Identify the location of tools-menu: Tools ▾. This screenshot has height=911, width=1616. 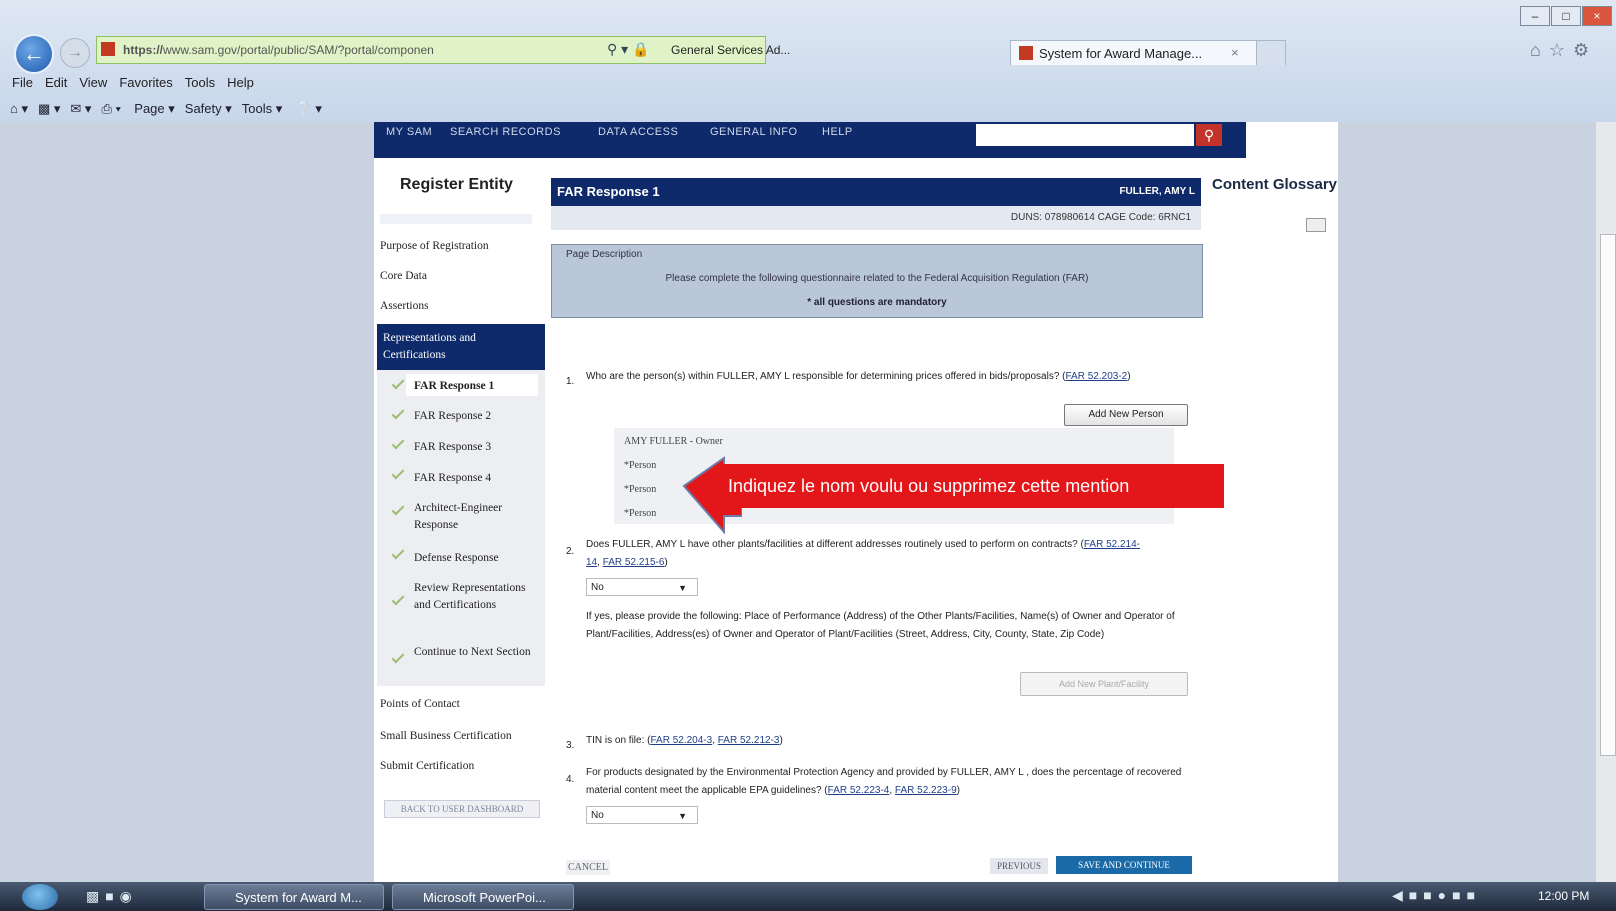
(262, 109).